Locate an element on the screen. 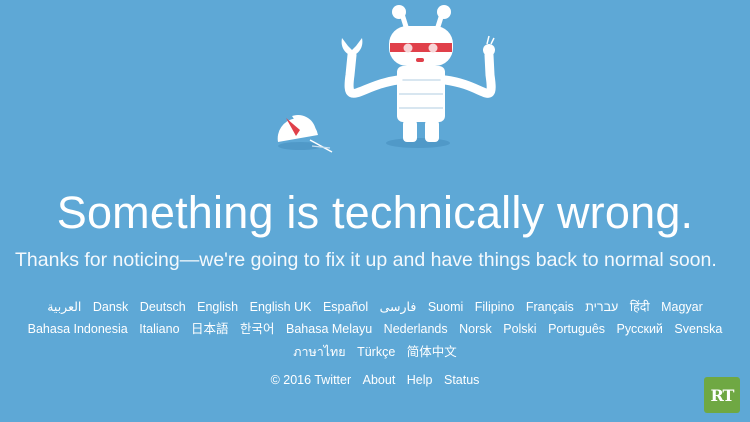  language-link-suomi: Suomi is located at coordinates (445, 307).